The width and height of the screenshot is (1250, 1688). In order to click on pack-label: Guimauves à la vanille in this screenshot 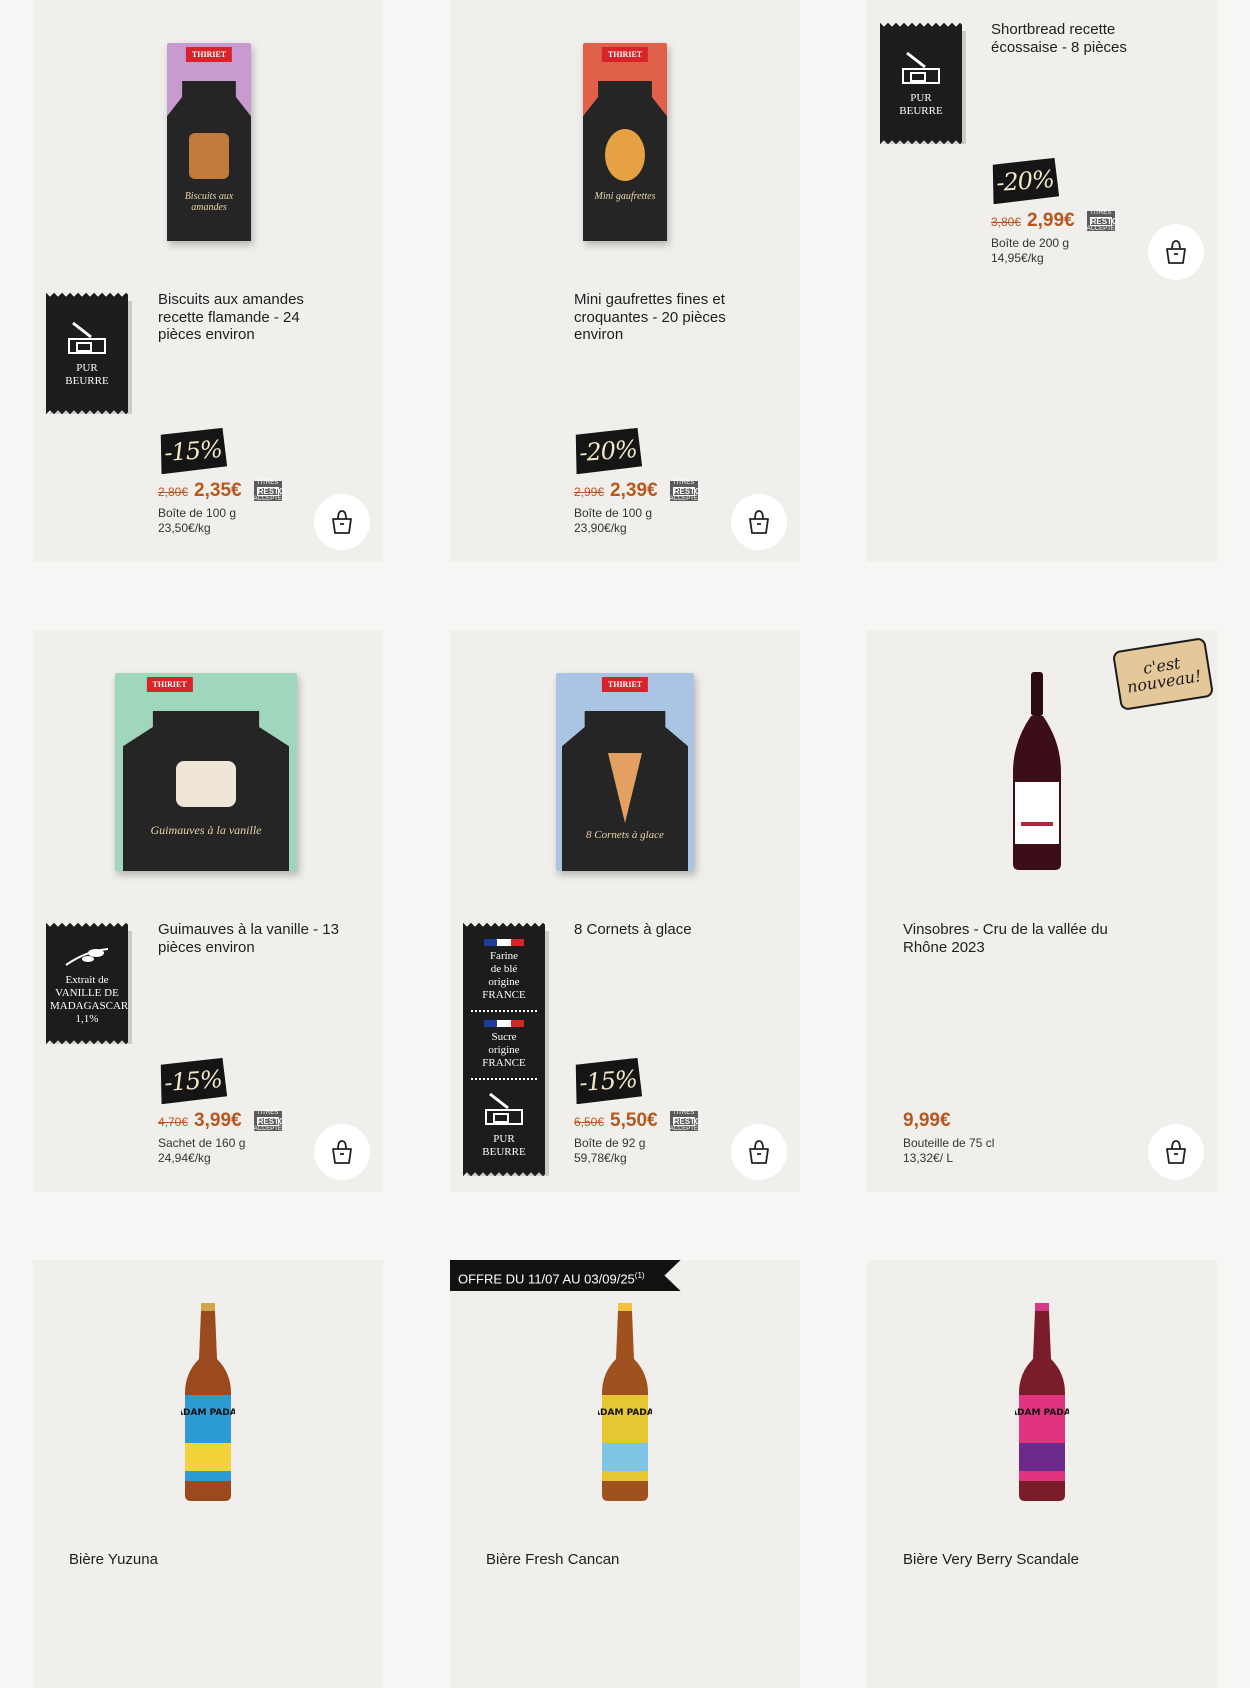, I will do `click(206, 830)`.